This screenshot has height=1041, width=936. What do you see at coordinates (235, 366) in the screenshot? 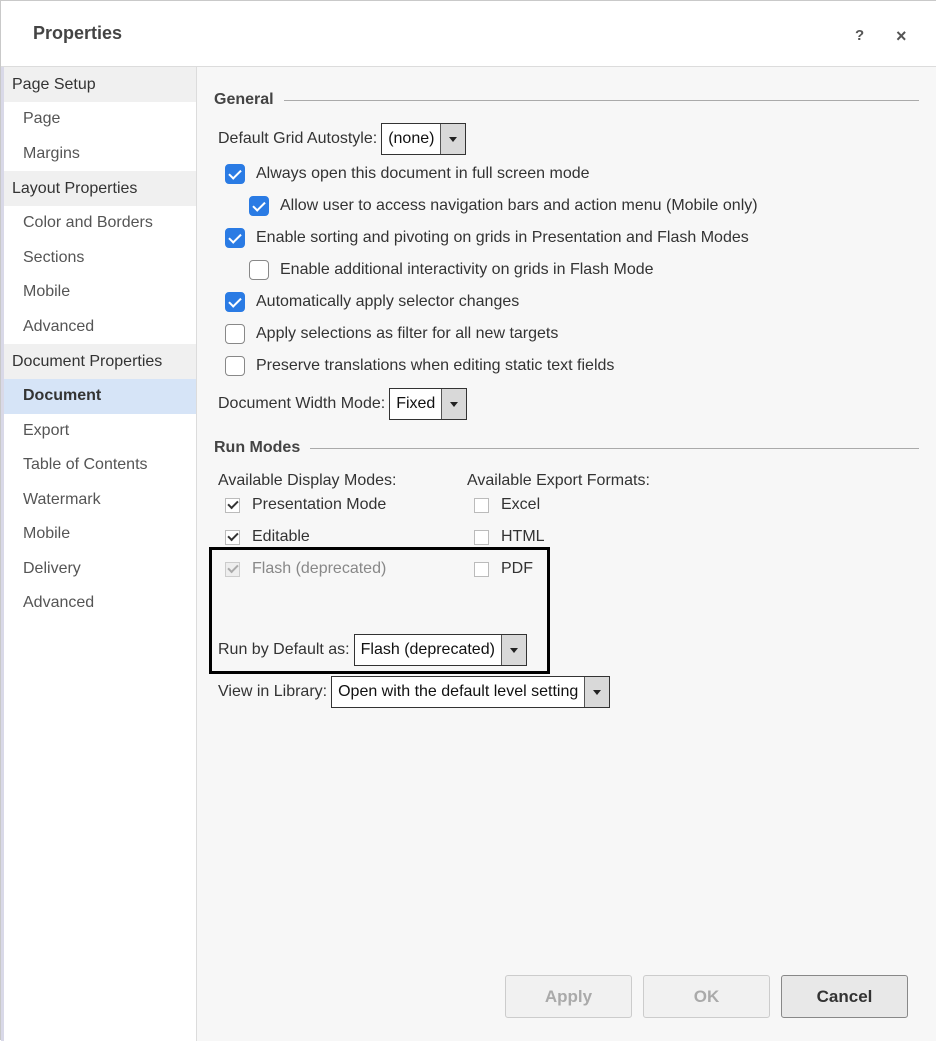
I see `preserve-translations-checkbox` at bounding box center [235, 366].